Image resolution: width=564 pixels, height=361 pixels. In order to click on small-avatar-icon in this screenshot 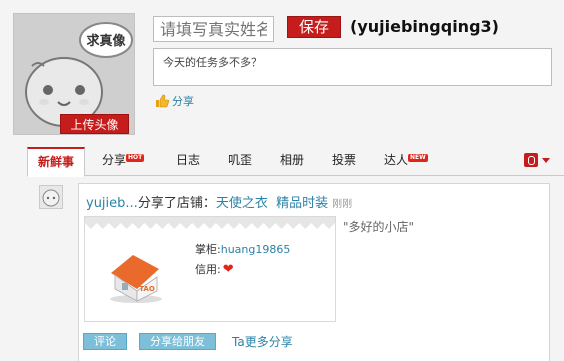, I will do `click(51, 198)`.